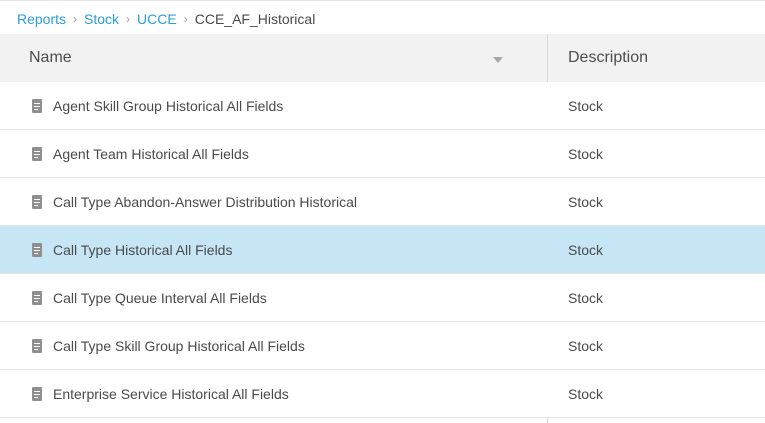  Describe the element at coordinates (273, 58) in the screenshot. I see `column-header-name: Name` at that location.